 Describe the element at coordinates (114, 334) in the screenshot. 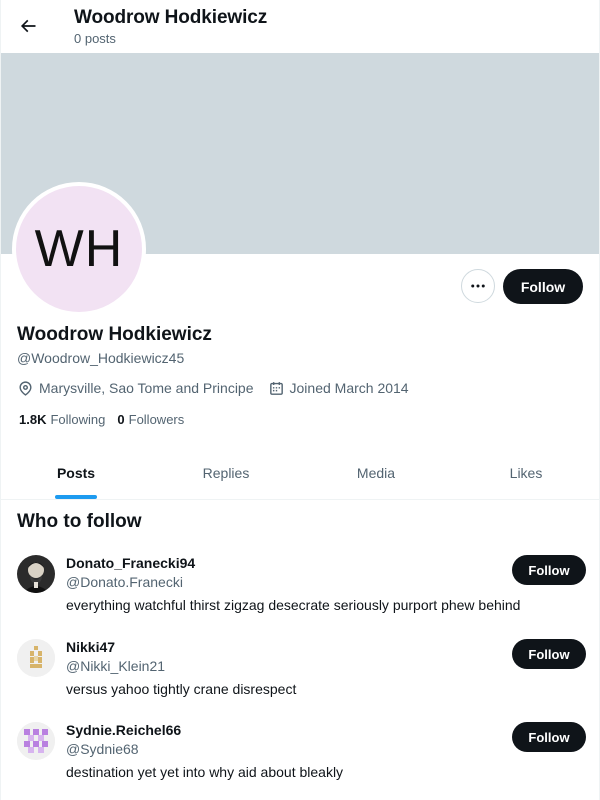

I see `display-name: Woodrow Hodkiewicz` at that location.